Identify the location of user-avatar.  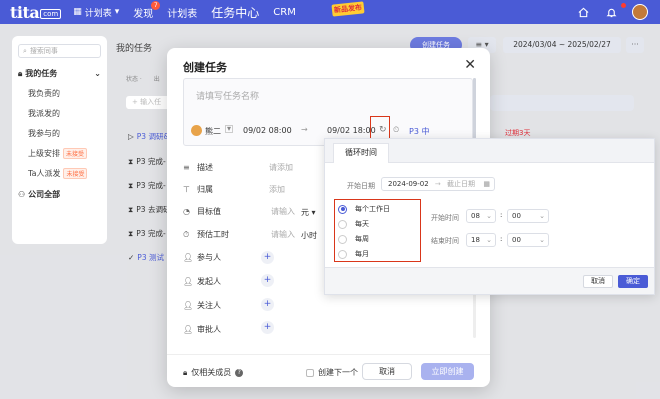
(640, 12).